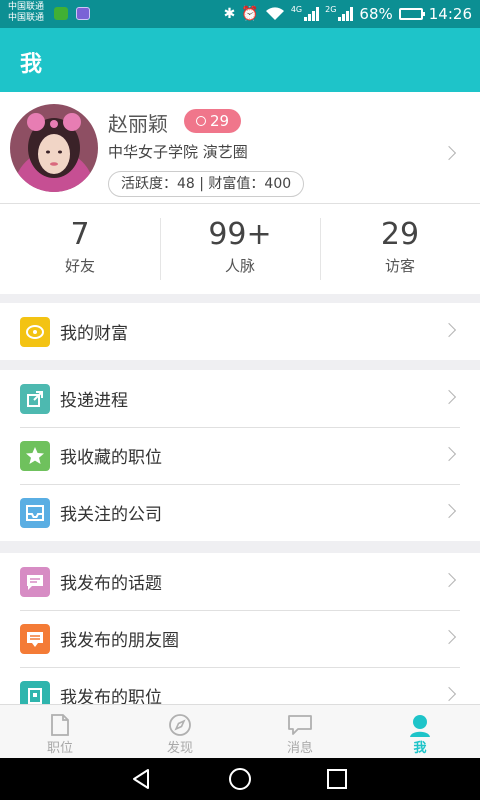 This screenshot has height=800, width=480. I want to click on document-icon, so click(60, 725).